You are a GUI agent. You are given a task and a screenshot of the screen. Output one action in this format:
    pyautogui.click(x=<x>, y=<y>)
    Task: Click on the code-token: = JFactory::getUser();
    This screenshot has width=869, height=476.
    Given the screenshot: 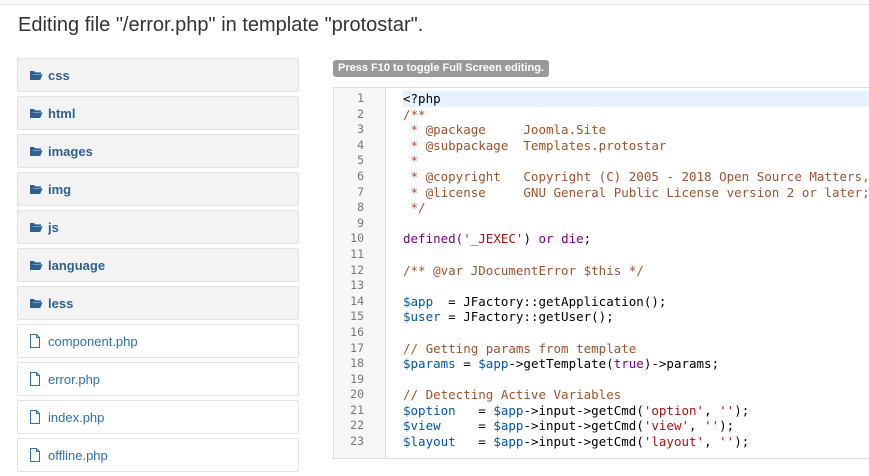 What is the action you would take?
    pyautogui.click(x=527, y=317)
    